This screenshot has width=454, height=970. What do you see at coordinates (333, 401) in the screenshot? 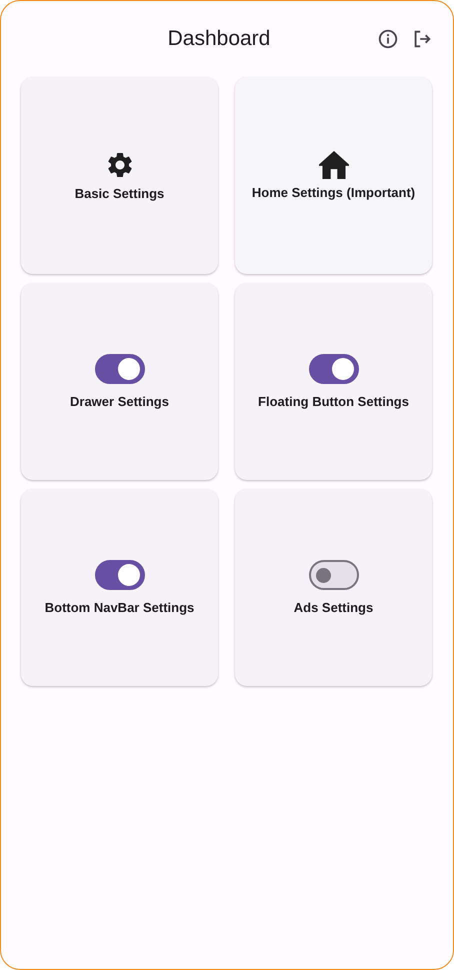
I see `card-label: Floating Button Settings` at bounding box center [333, 401].